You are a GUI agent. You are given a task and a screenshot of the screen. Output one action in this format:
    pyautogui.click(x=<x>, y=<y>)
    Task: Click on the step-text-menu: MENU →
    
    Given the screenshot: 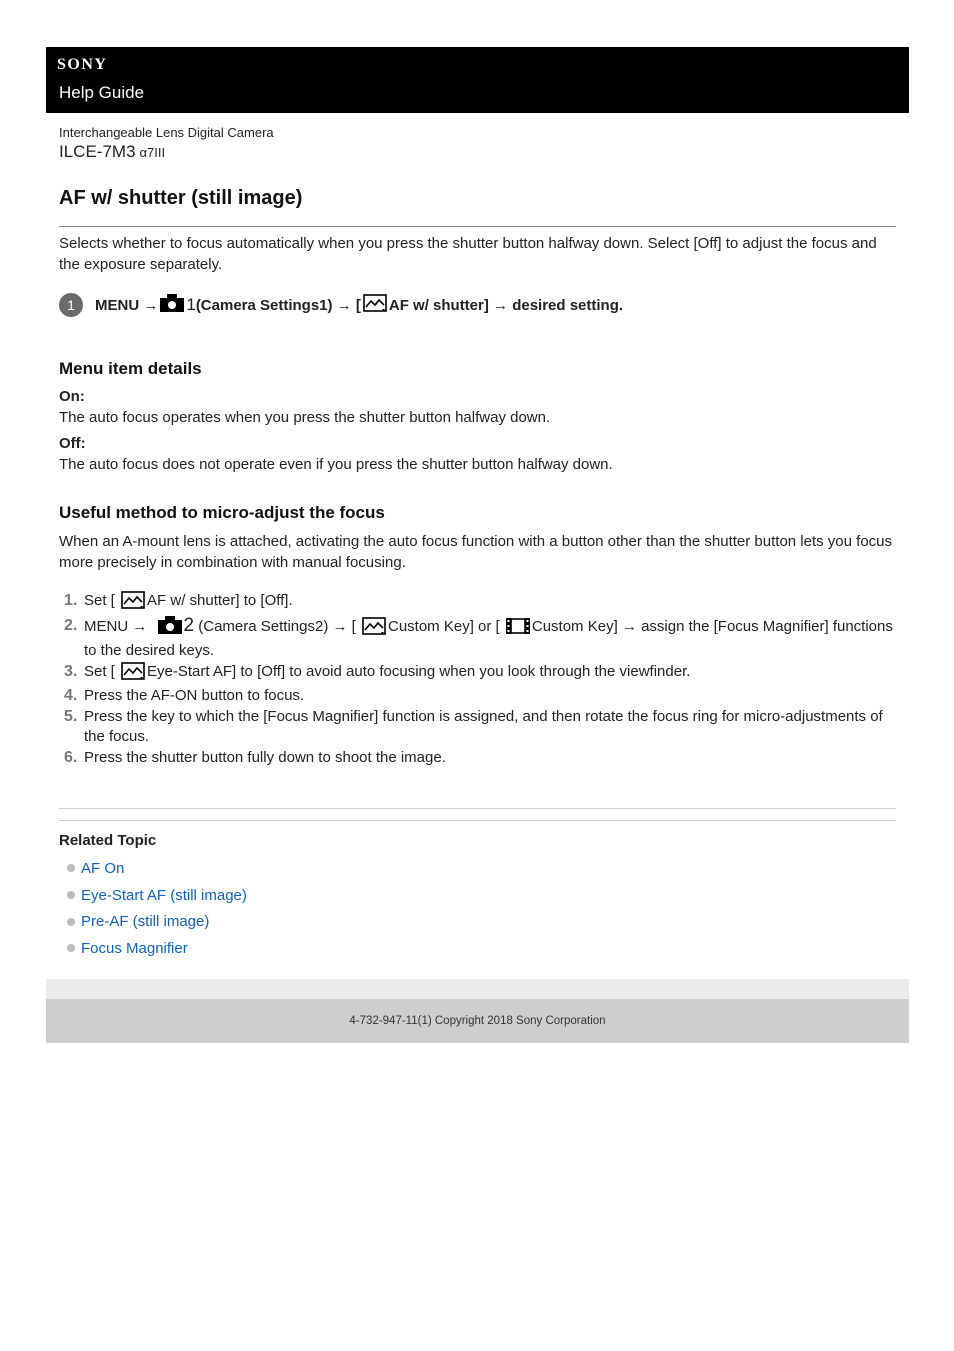 What is the action you would take?
    pyautogui.click(x=127, y=305)
    